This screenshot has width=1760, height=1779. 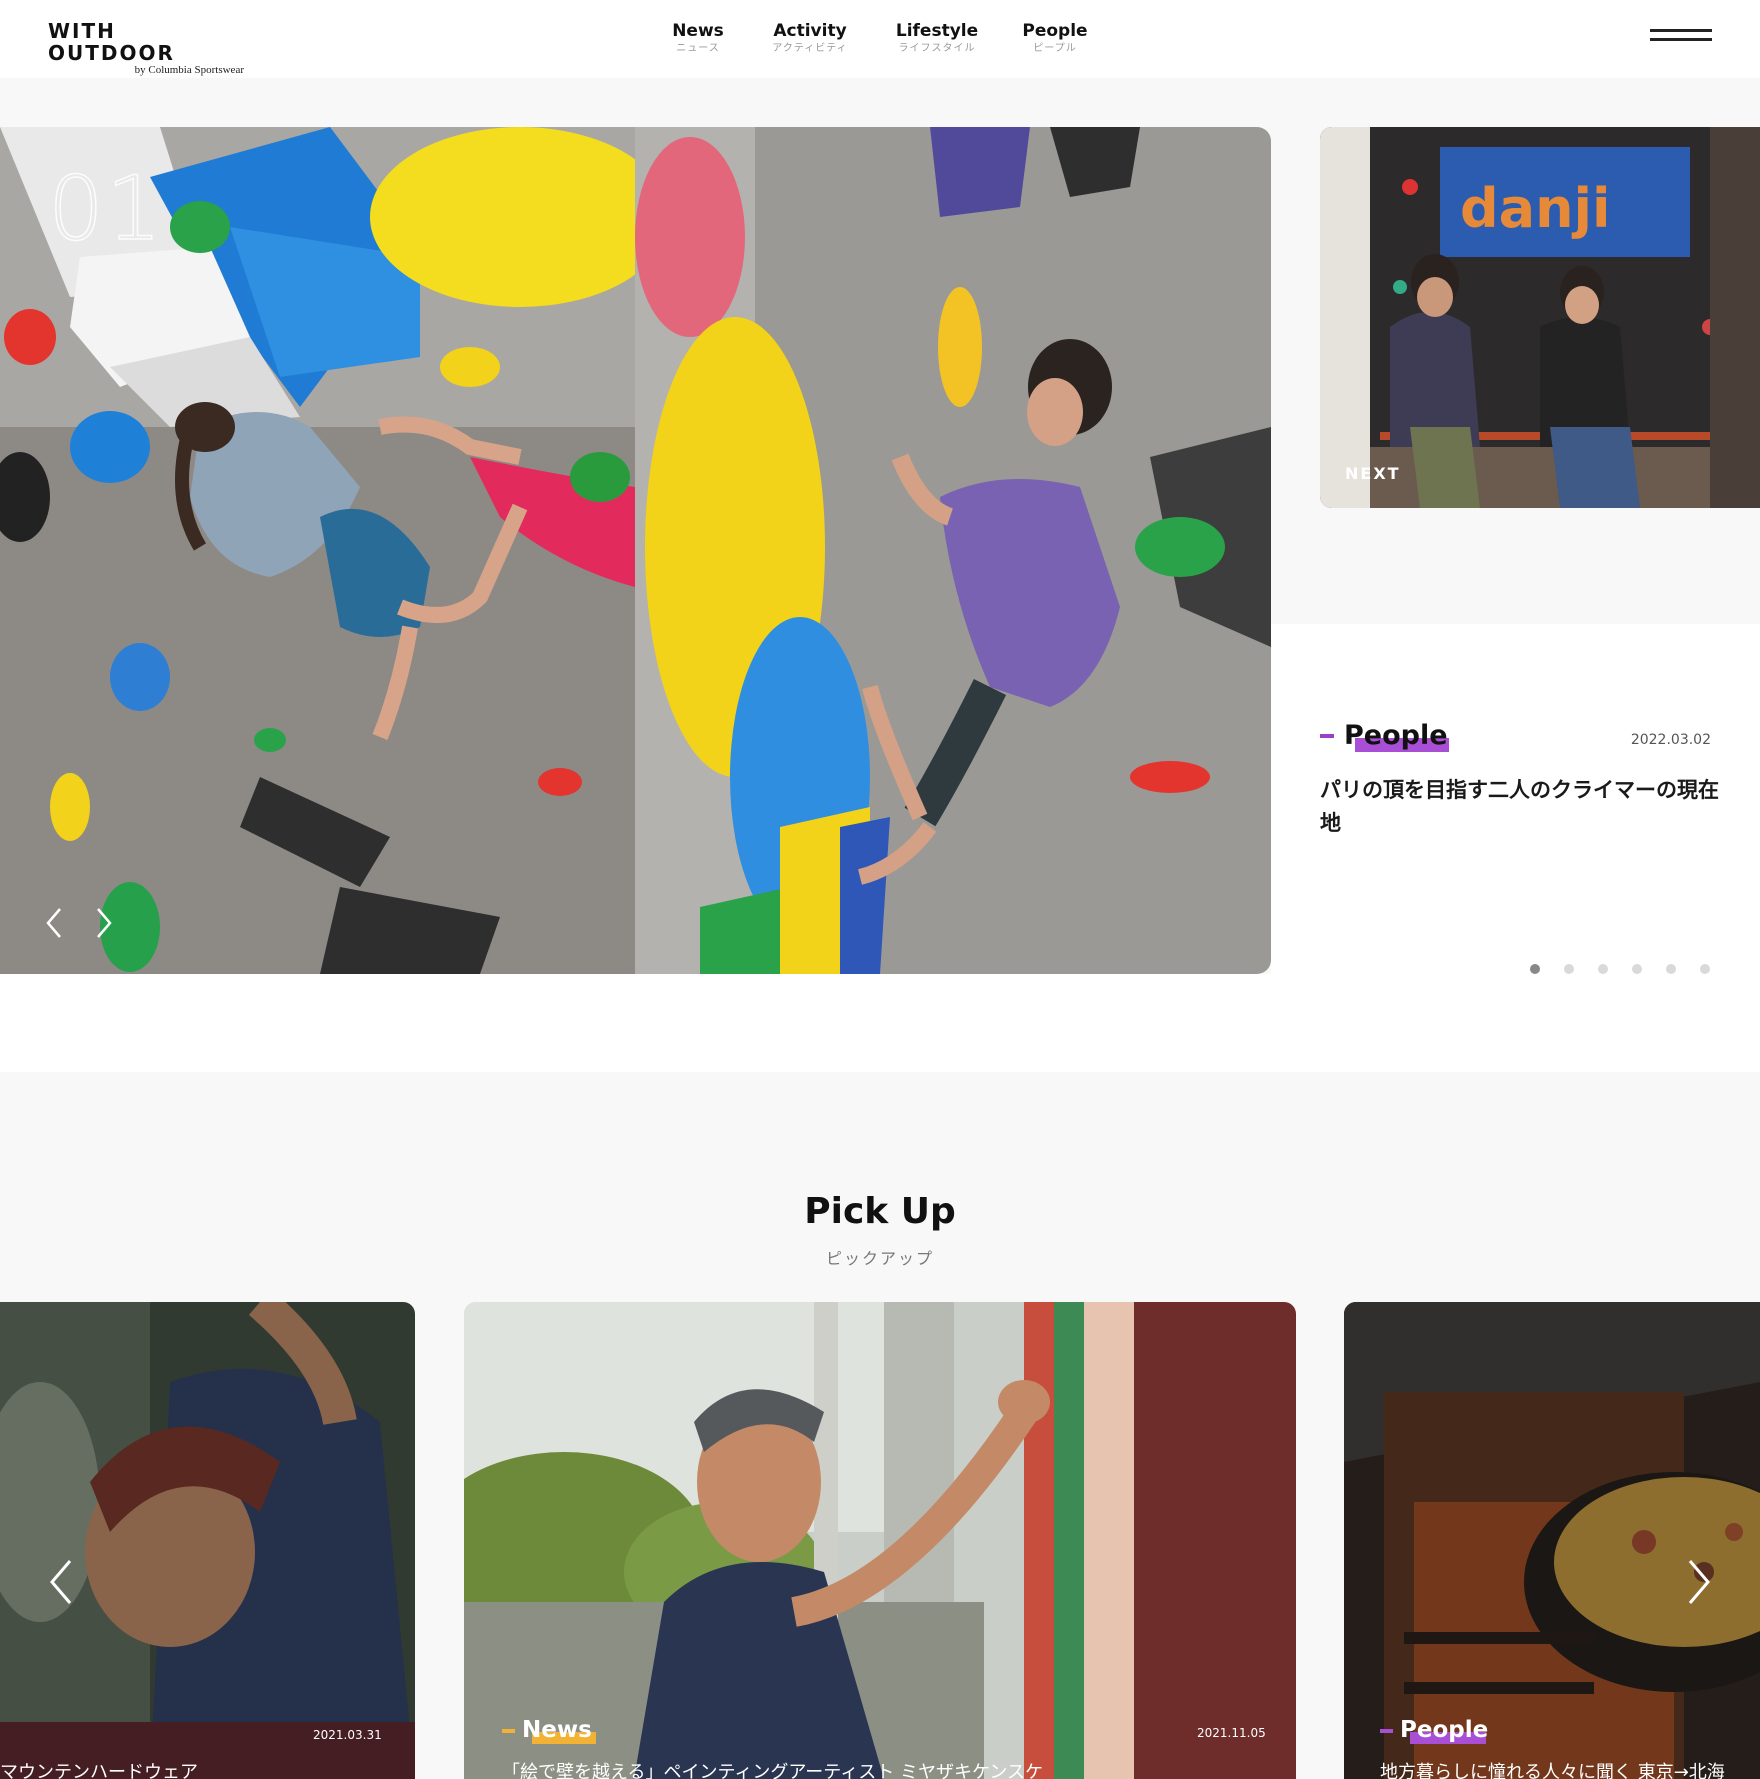 I want to click on hamburger-menu-icon, so click(x=1681, y=39).